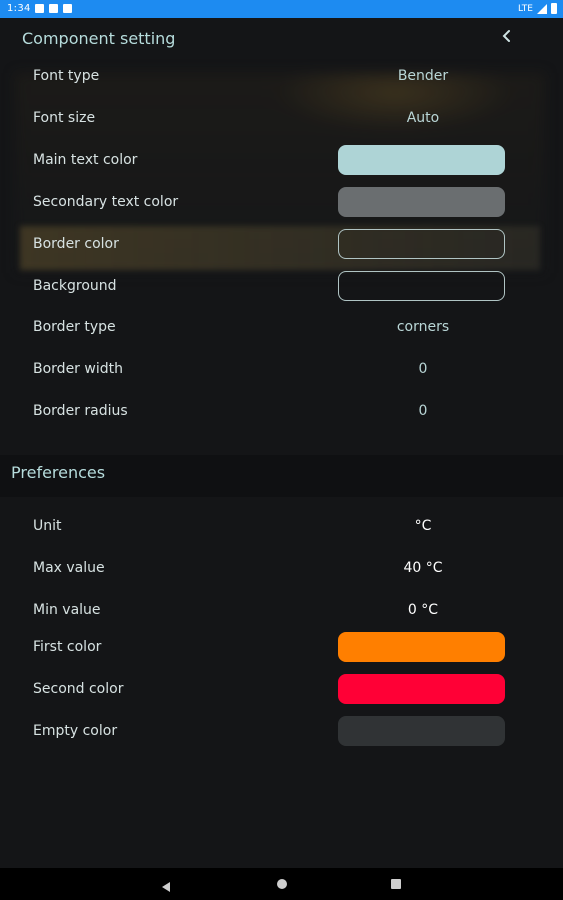 This screenshot has height=900, width=563. I want to click on main-text-color-swatch, so click(421, 160).